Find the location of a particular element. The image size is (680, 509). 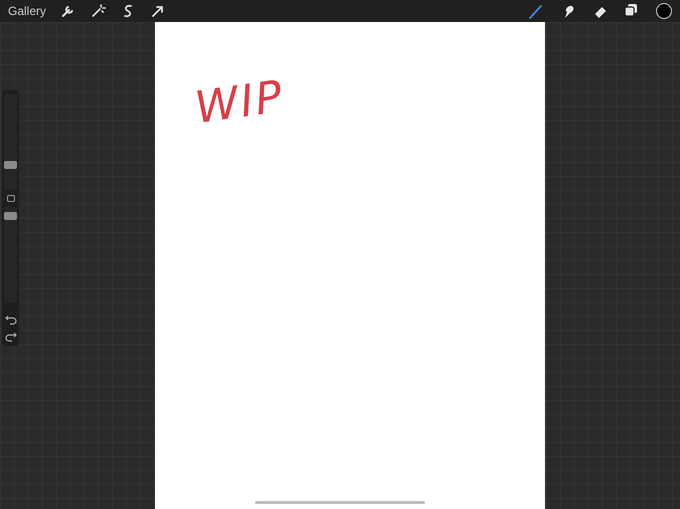

magic-wand-icon is located at coordinates (98, 11).